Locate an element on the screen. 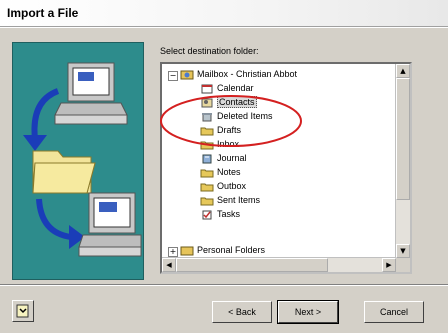 Image resolution: width=448 pixels, height=333 pixels. computer-icon-top is located at coordinates (91, 93).